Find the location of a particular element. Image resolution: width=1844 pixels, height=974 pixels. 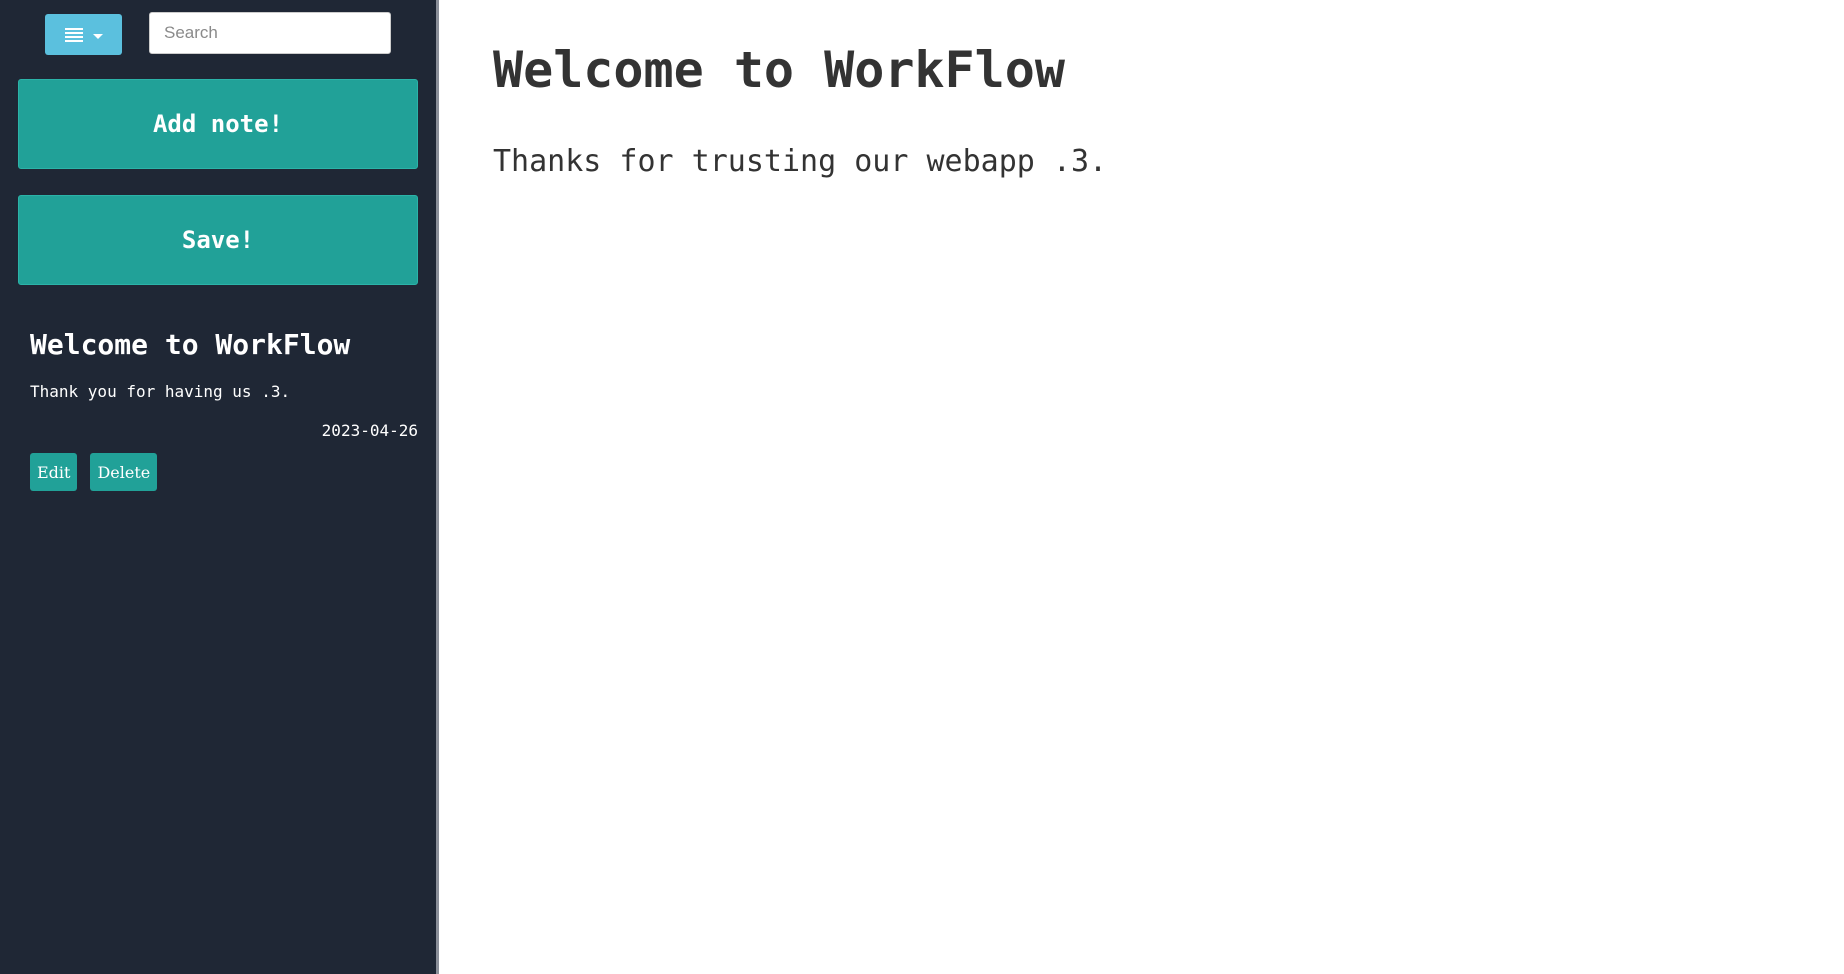

page-text: Thanks for trusting our webapp .3. is located at coordinates (800, 161).